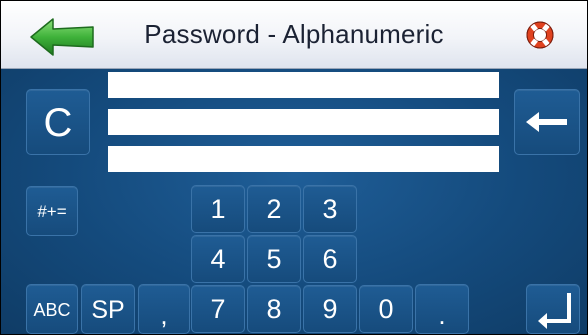 Image resolution: width=588 pixels, height=335 pixels. What do you see at coordinates (52, 309) in the screenshot?
I see `abc-button: ABC` at bounding box center [52, 309].